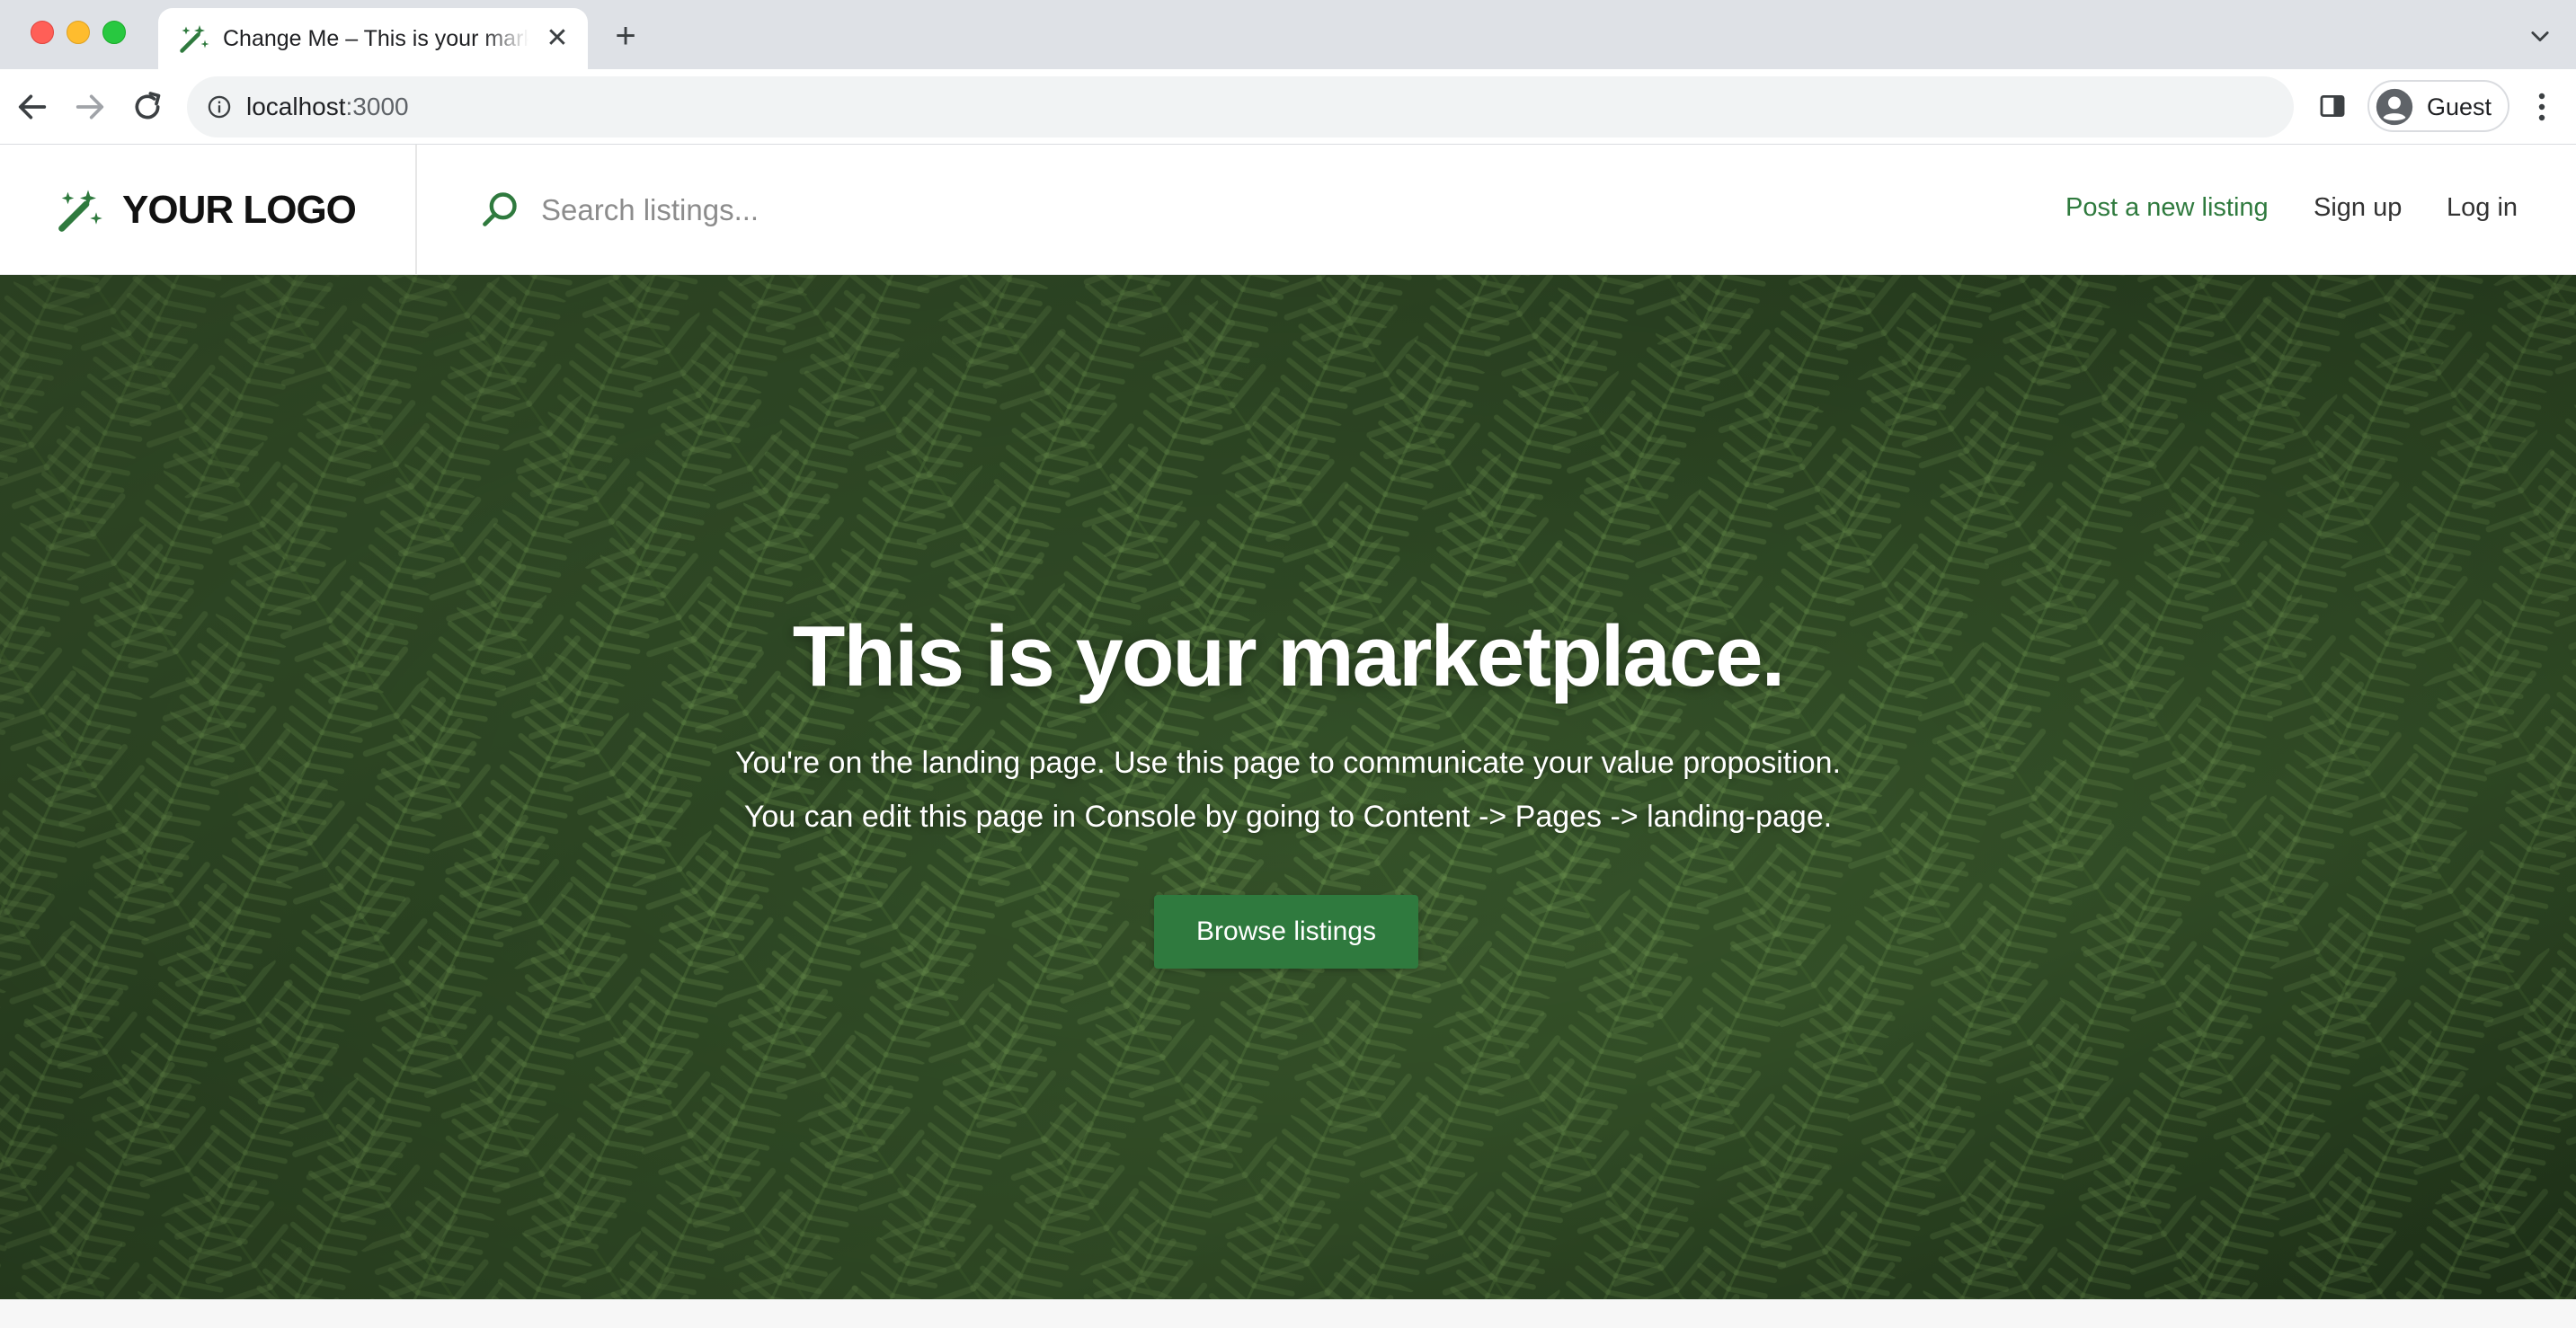 This screenshot has width=2576, height=1328. What do you see at coordinates (626, 36) in the screenshot?
I see `new-tab-button: +` at bounding box center [626, 36].